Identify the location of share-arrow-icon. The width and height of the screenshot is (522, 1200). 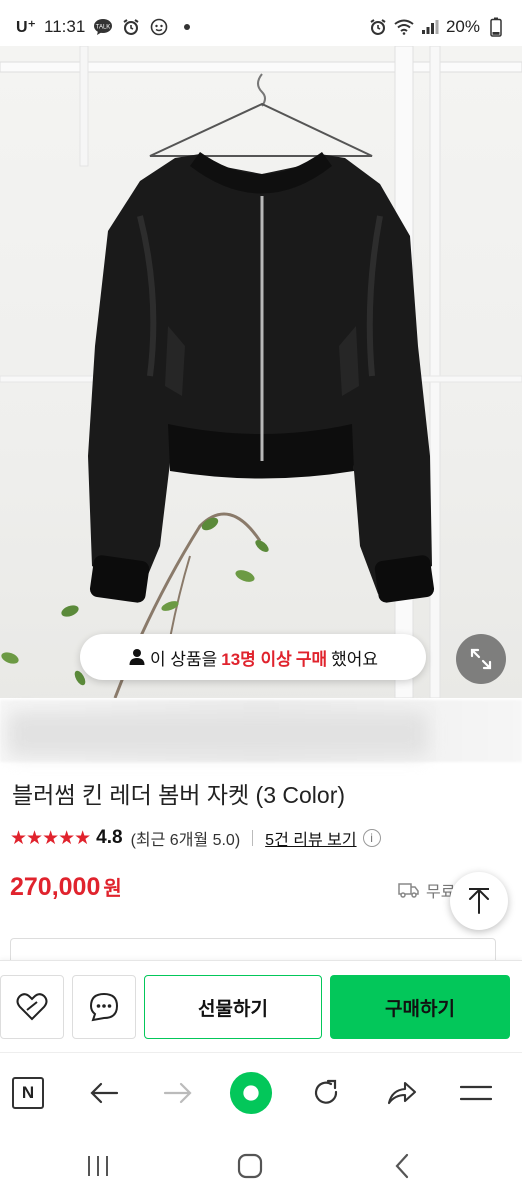
(402, 1093).